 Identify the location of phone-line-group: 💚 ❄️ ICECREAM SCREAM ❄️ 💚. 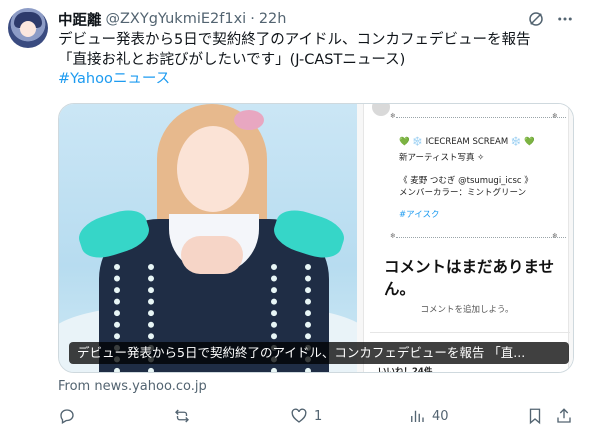
(467, 142).